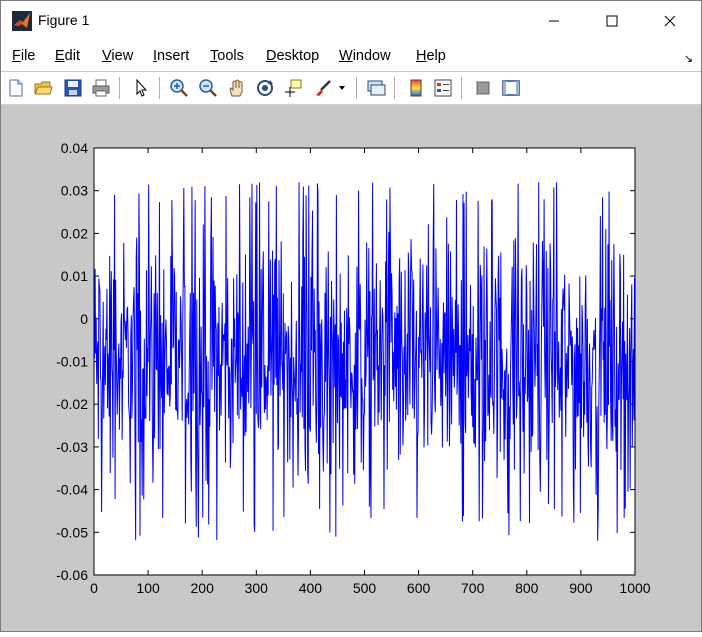 This screenshot has width=702, height=637. Describe the element at coordinates (473, 588) in the screenshot. I see `x-tick-label: 700` at that location.